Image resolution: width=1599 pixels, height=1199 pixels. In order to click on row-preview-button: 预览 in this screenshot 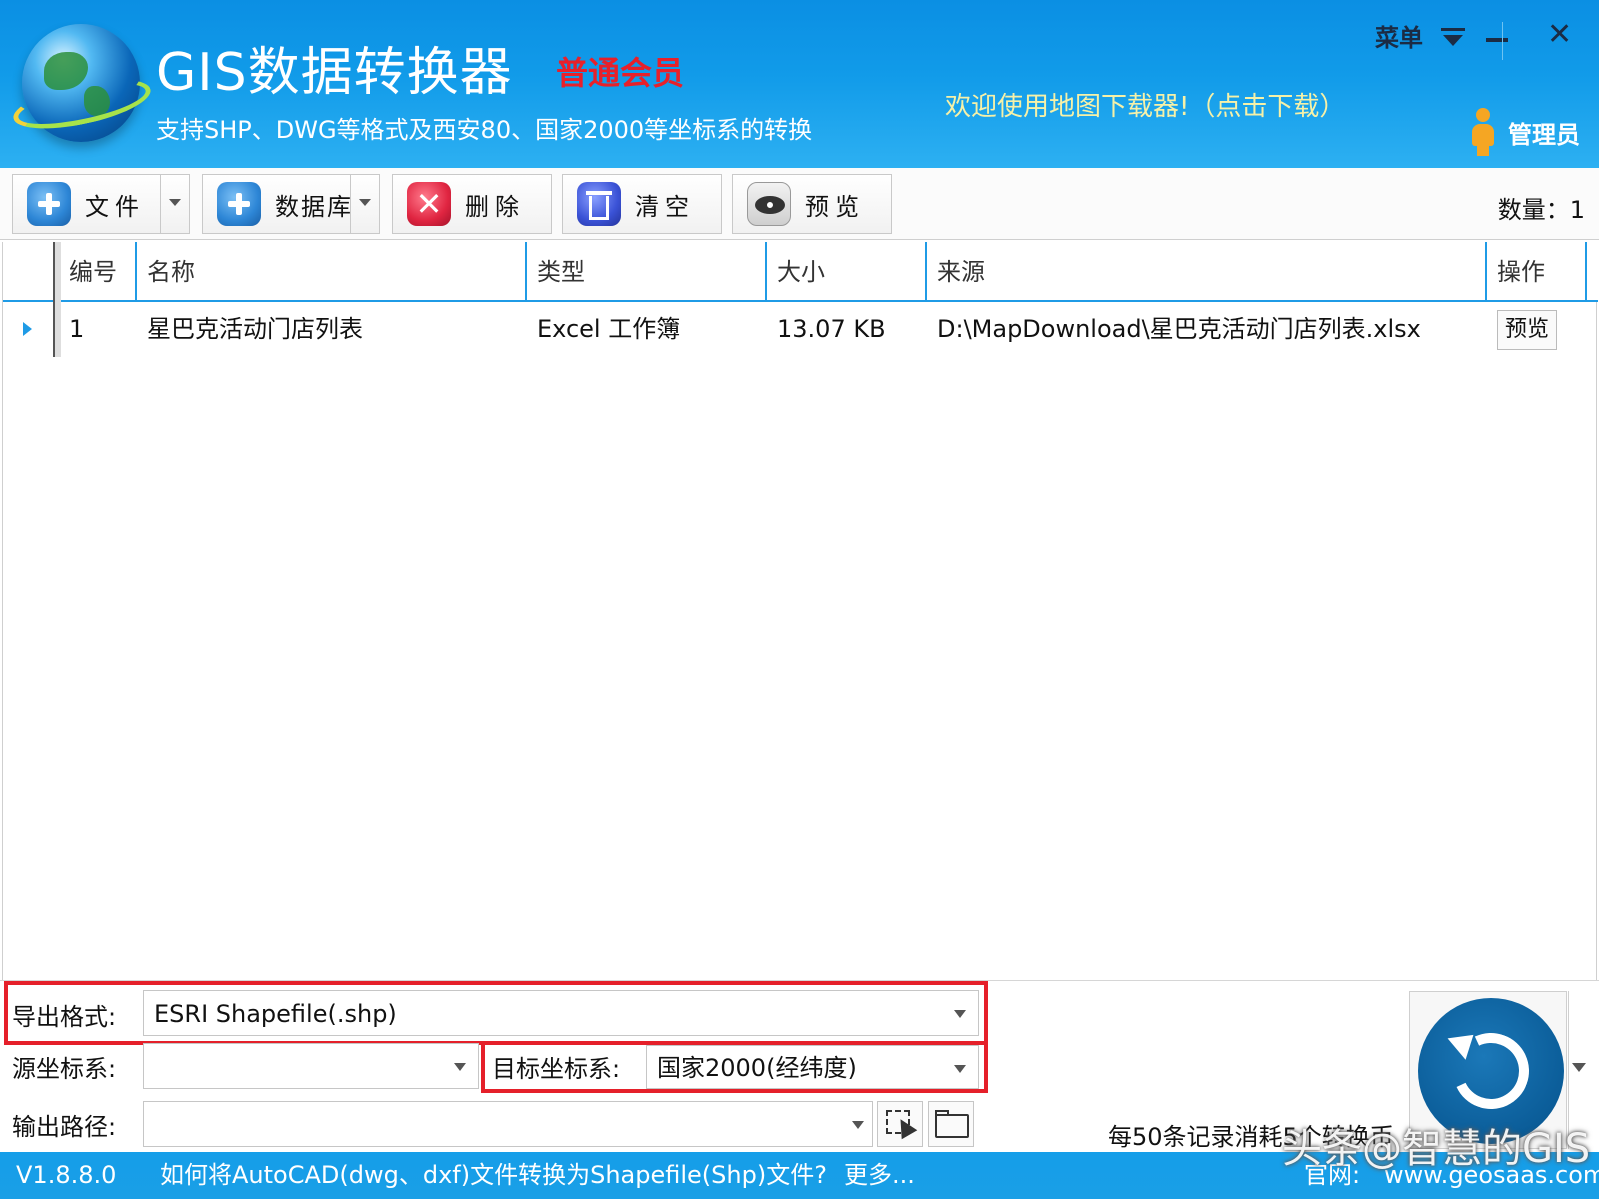, I will do `click(1527, 330)`.